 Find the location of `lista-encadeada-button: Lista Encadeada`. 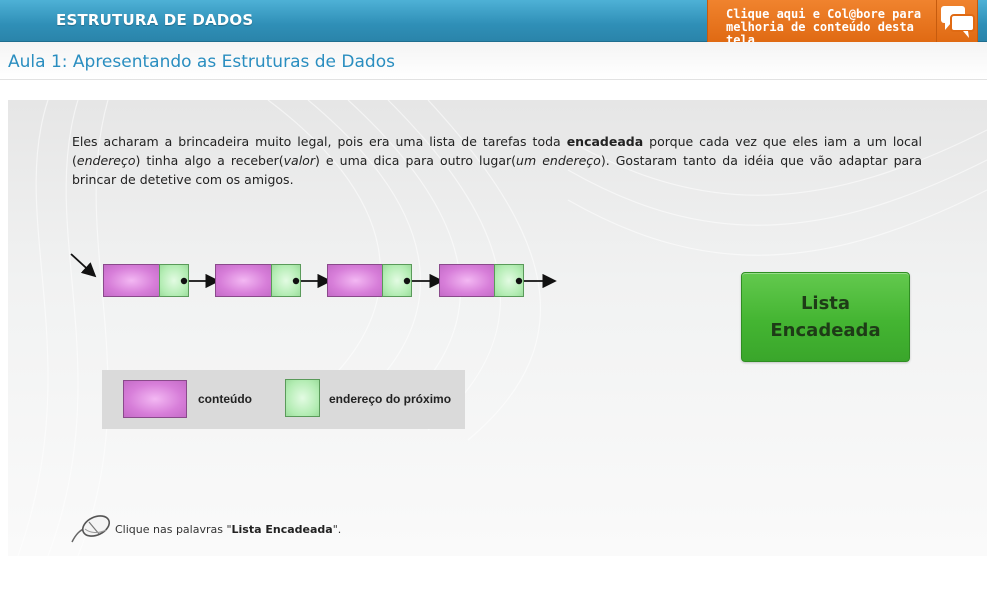

lista-encadeada-button: Lista Encadeada is located at coordinates (825, 317).